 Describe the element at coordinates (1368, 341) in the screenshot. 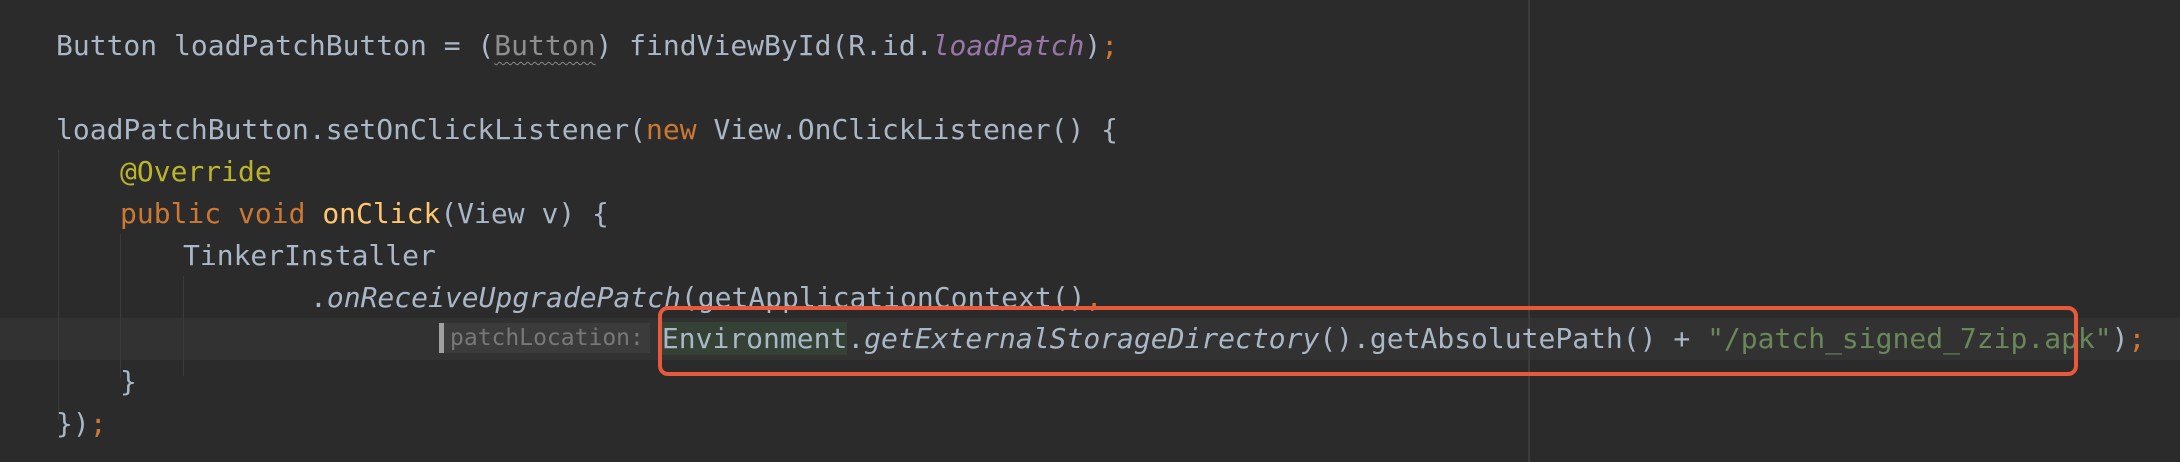

I see `annotation-highlight-box` at that location.